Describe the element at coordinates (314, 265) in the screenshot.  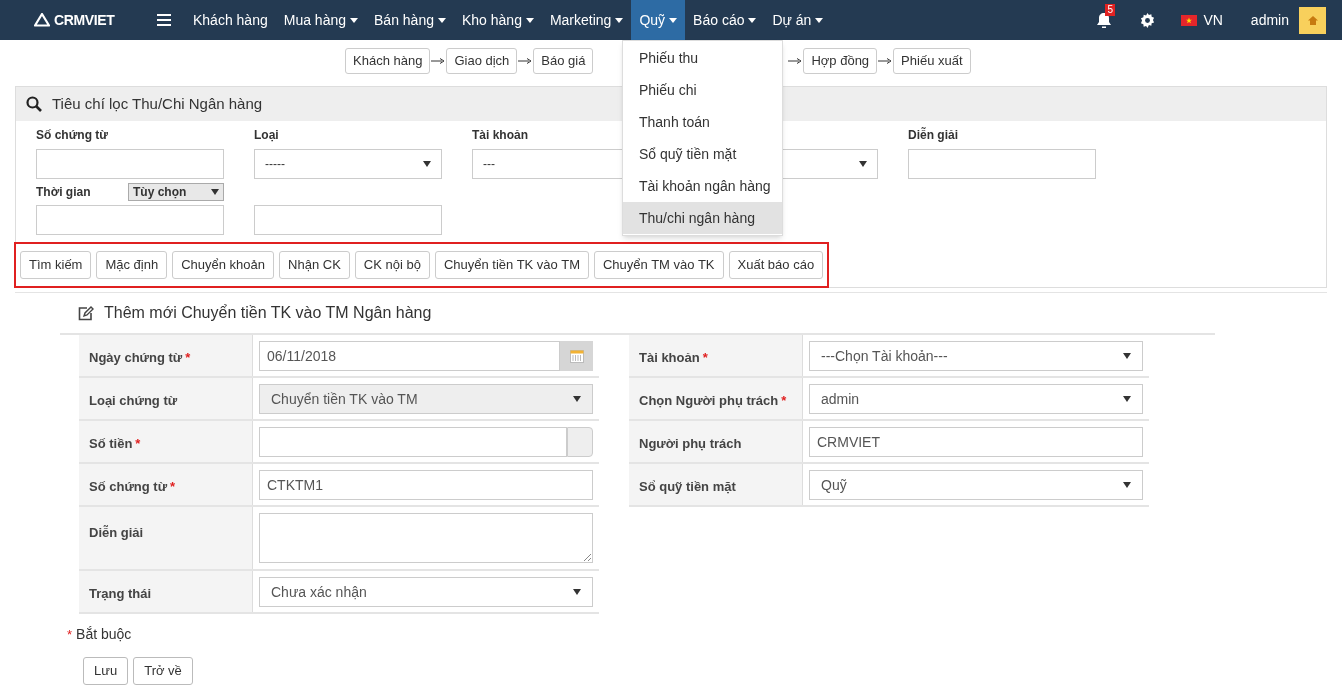
I see `filter-button: Nhận CK` at that location.